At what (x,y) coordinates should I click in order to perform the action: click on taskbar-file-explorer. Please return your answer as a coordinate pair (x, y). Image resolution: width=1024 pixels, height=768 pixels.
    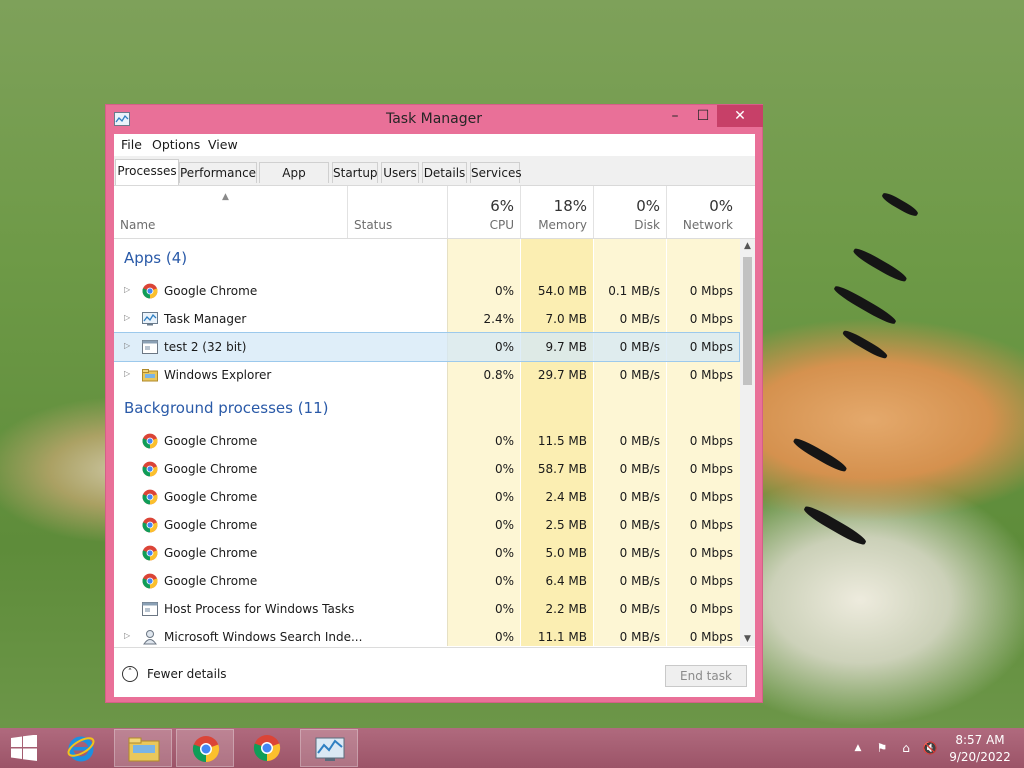
    Looking at the image, I should click on (143, 748).